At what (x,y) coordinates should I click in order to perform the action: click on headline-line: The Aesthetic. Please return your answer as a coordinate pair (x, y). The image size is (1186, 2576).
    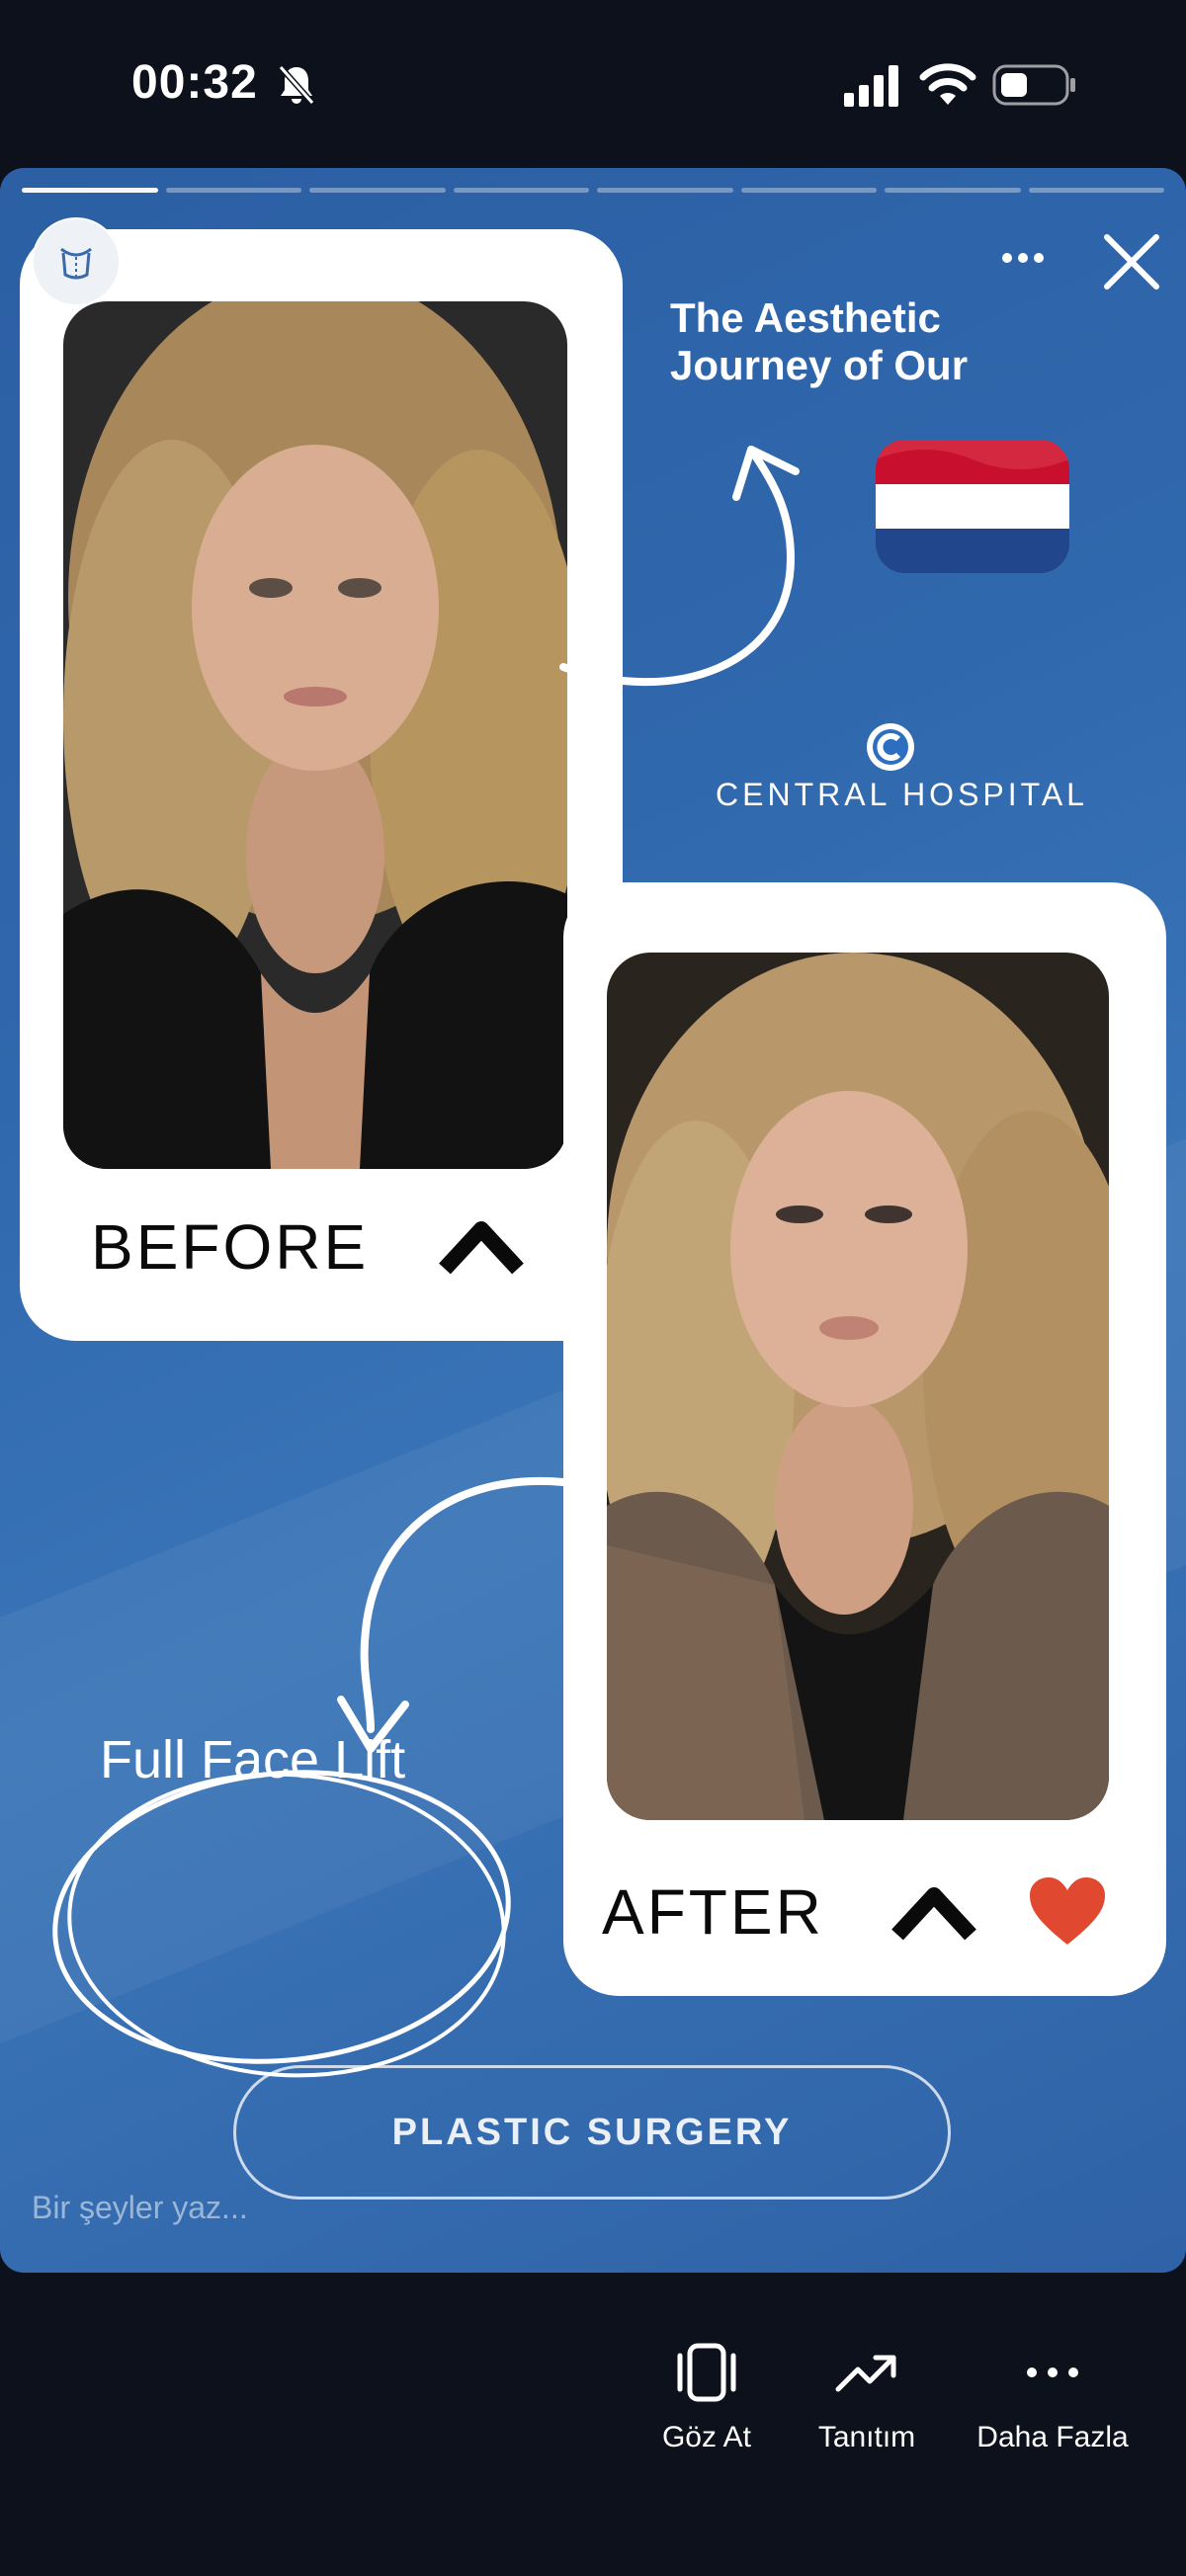
    Looking at the image, I should click on (805, 317).